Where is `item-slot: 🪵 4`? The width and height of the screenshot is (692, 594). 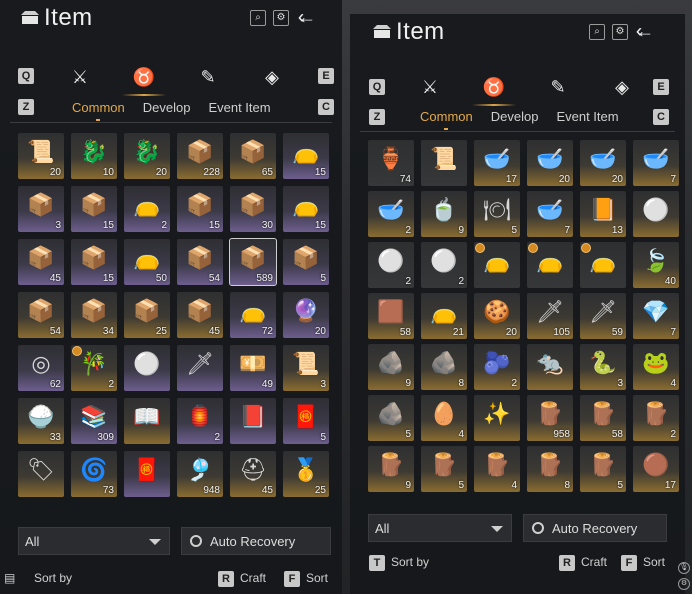
item-slot: 🪵 4 is located at coordinates (497, 469).